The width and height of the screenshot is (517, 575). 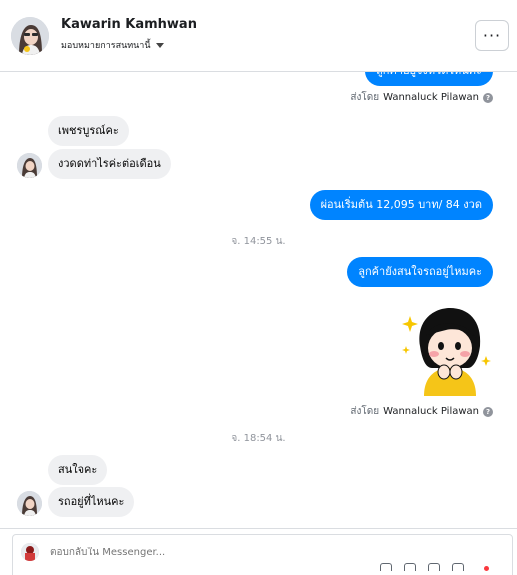 What do you see at coordinates (401, 205) in the screenshot?
I see `outgoing-message: ผ่อนเริ่มต้น 12,095 บาท/ 84 งวด` at bounding box center [401, 205].